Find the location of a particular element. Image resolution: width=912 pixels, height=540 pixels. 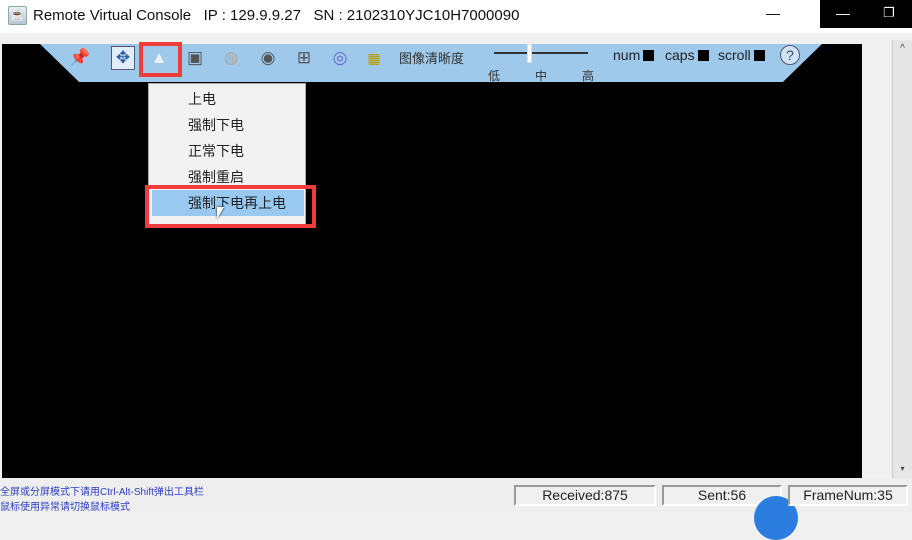

capture-icon: ▣ is located at coordinates (195, 58).